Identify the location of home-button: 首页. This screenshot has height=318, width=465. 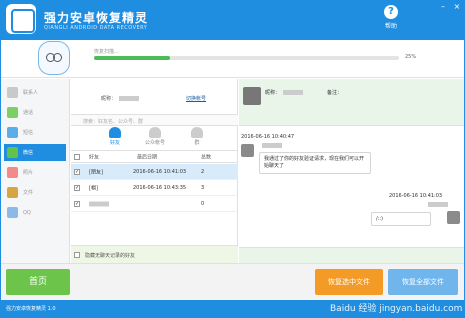
(38, 282).